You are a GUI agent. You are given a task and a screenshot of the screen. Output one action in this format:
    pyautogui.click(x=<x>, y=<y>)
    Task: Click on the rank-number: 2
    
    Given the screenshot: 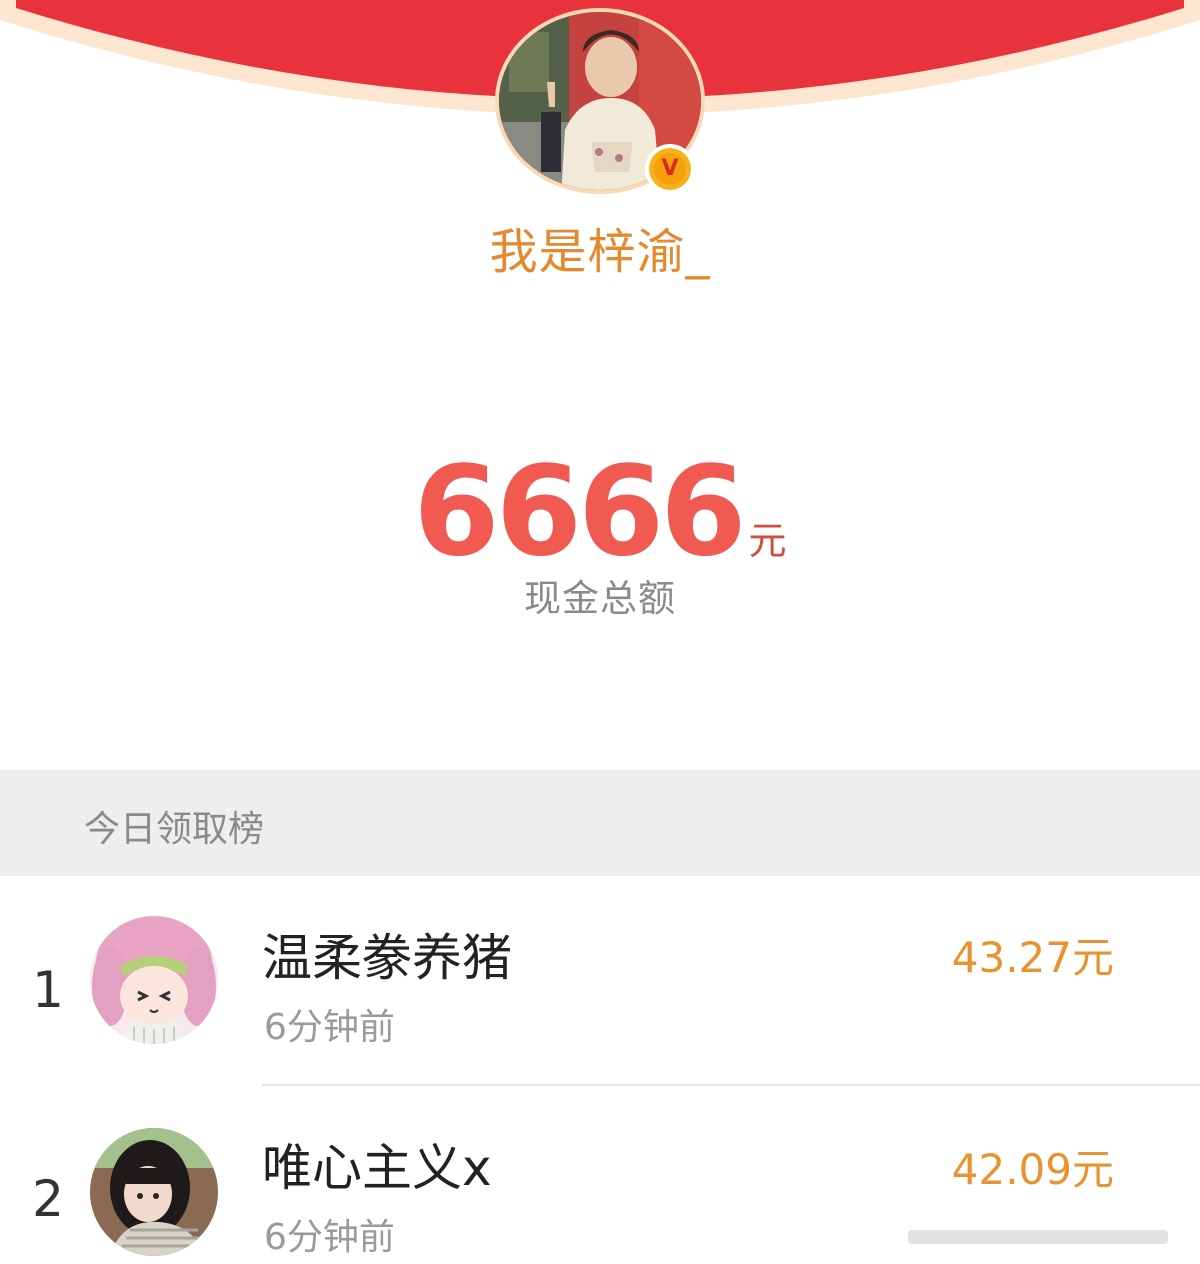 What is the action you would take?
    pyautogui.click(x=48, y=1199)
    